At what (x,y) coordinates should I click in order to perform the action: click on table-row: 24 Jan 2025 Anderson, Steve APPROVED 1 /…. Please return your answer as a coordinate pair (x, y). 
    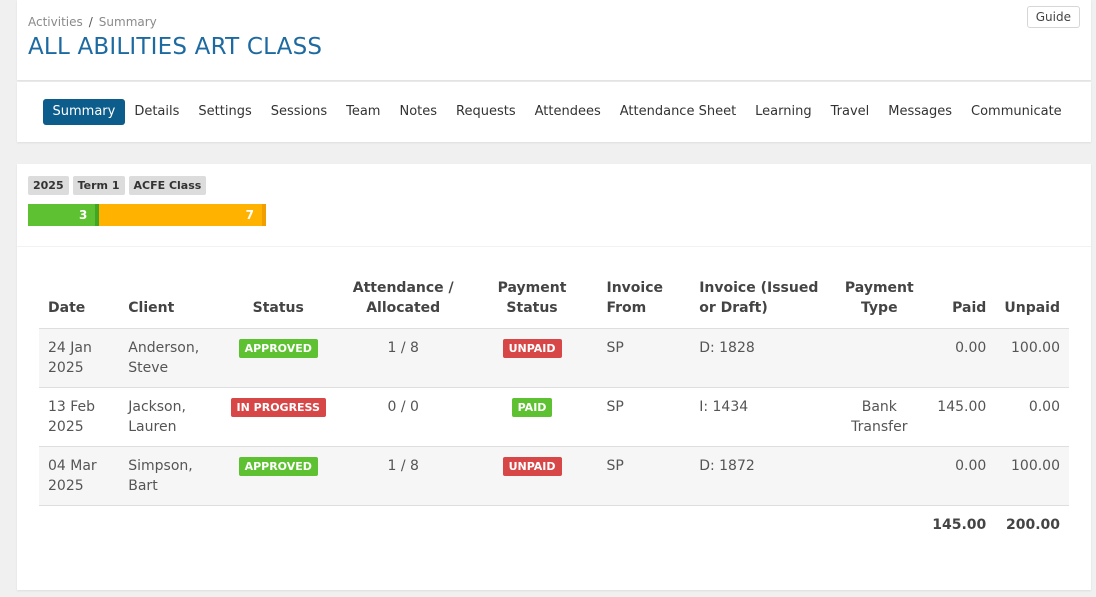
    Looking at the image, I should click on (554, 358).